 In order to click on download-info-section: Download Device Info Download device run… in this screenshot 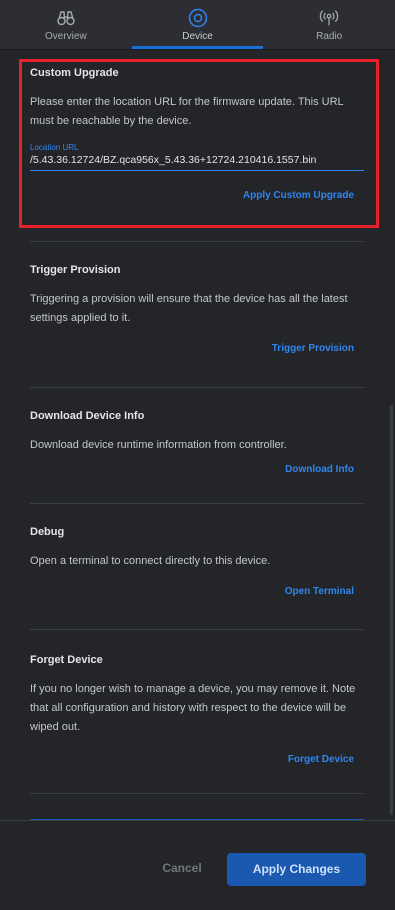, I will do `click(197, 446)`.